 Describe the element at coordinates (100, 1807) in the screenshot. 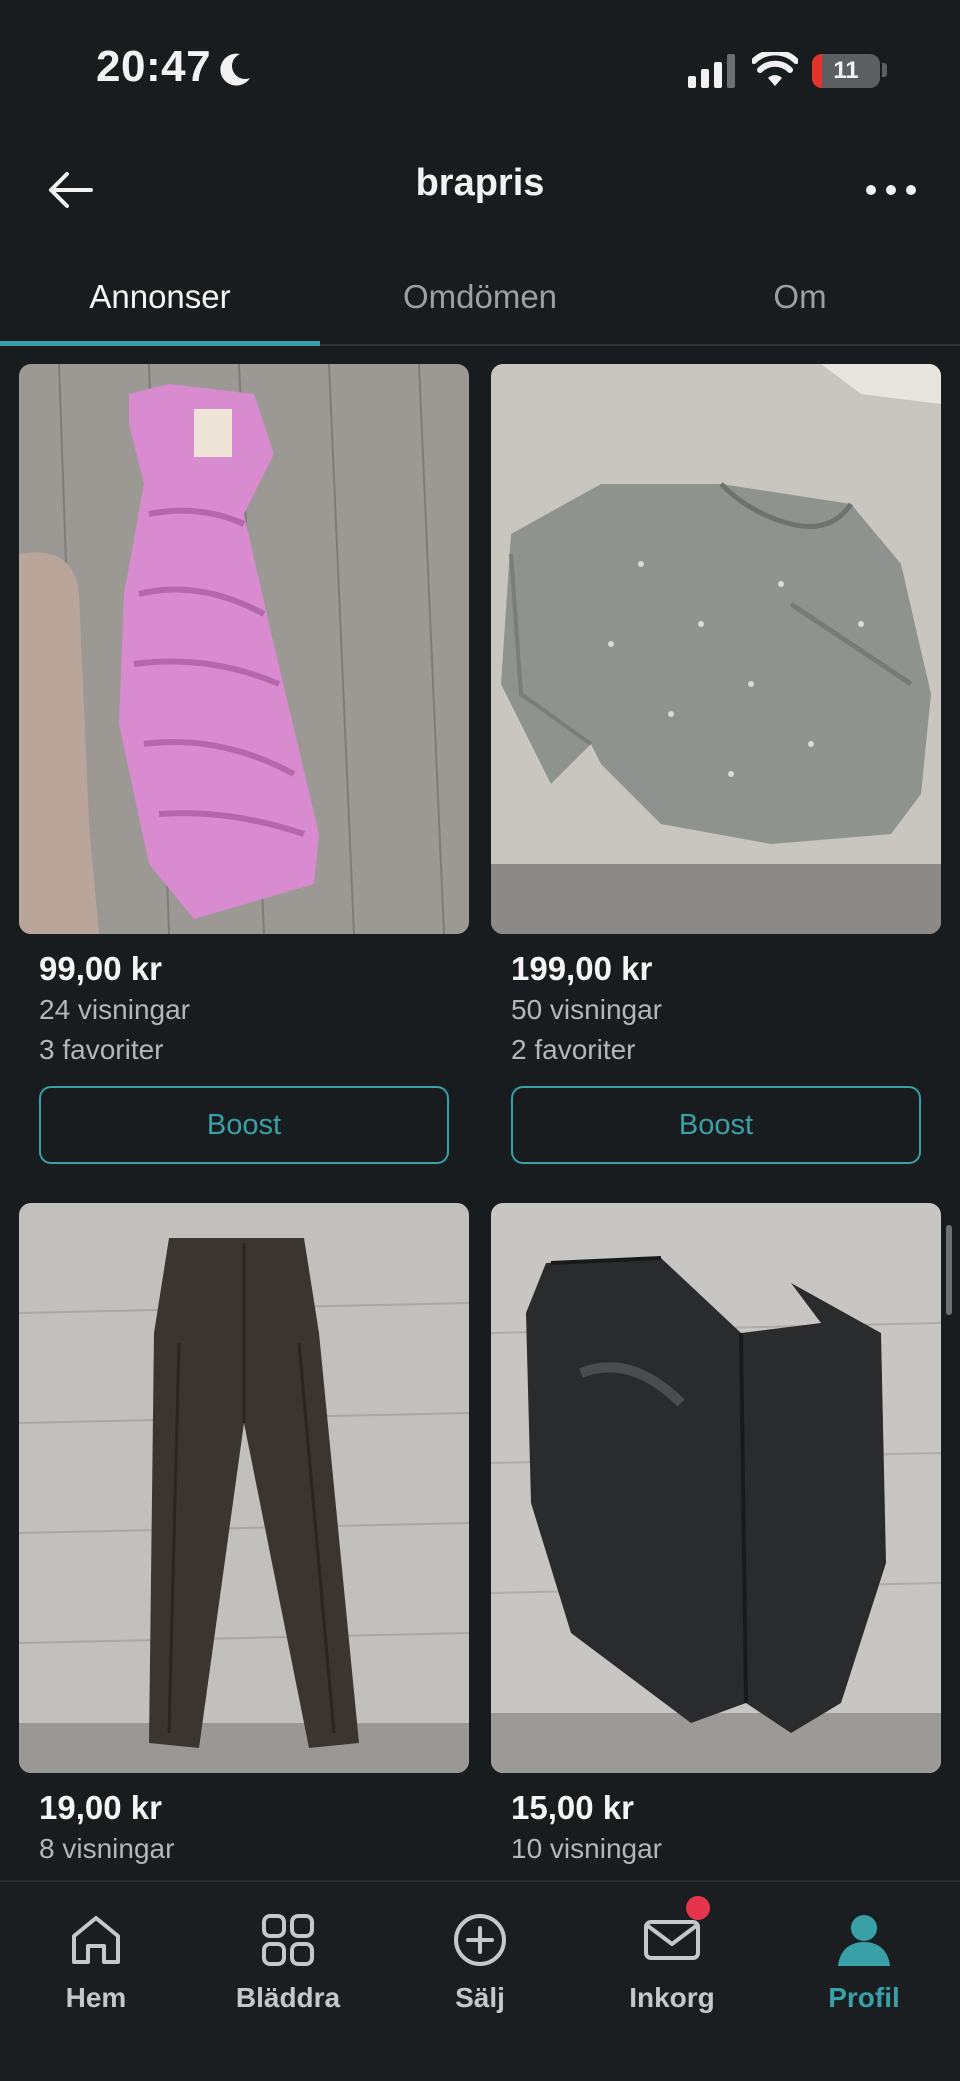

I see `listing-price: 19,00 kr` at that location.